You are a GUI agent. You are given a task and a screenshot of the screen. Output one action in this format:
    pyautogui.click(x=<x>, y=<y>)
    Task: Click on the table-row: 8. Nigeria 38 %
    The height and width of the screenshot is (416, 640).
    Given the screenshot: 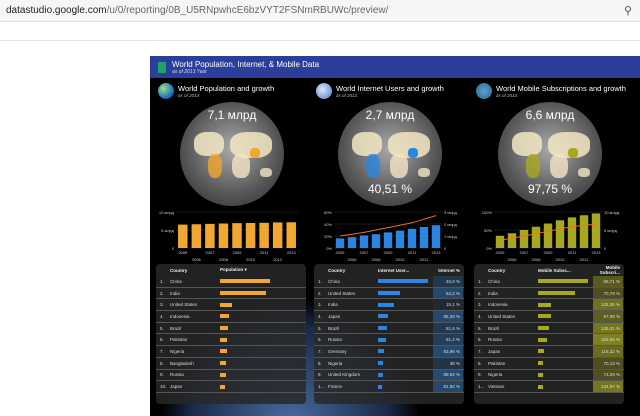 What is the action you would take?
    pyautogui.click(x=389, y=363)
    